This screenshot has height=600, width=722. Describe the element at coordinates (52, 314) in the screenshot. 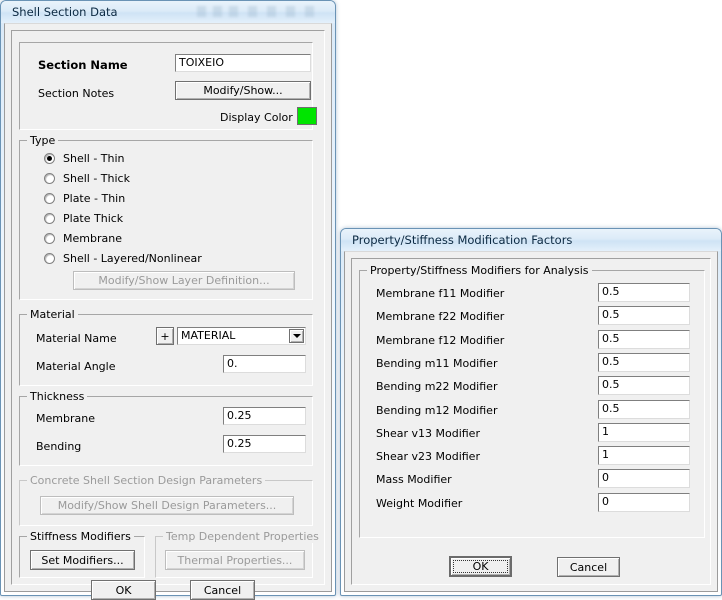

I see `material-group-legend: Material` at that location.